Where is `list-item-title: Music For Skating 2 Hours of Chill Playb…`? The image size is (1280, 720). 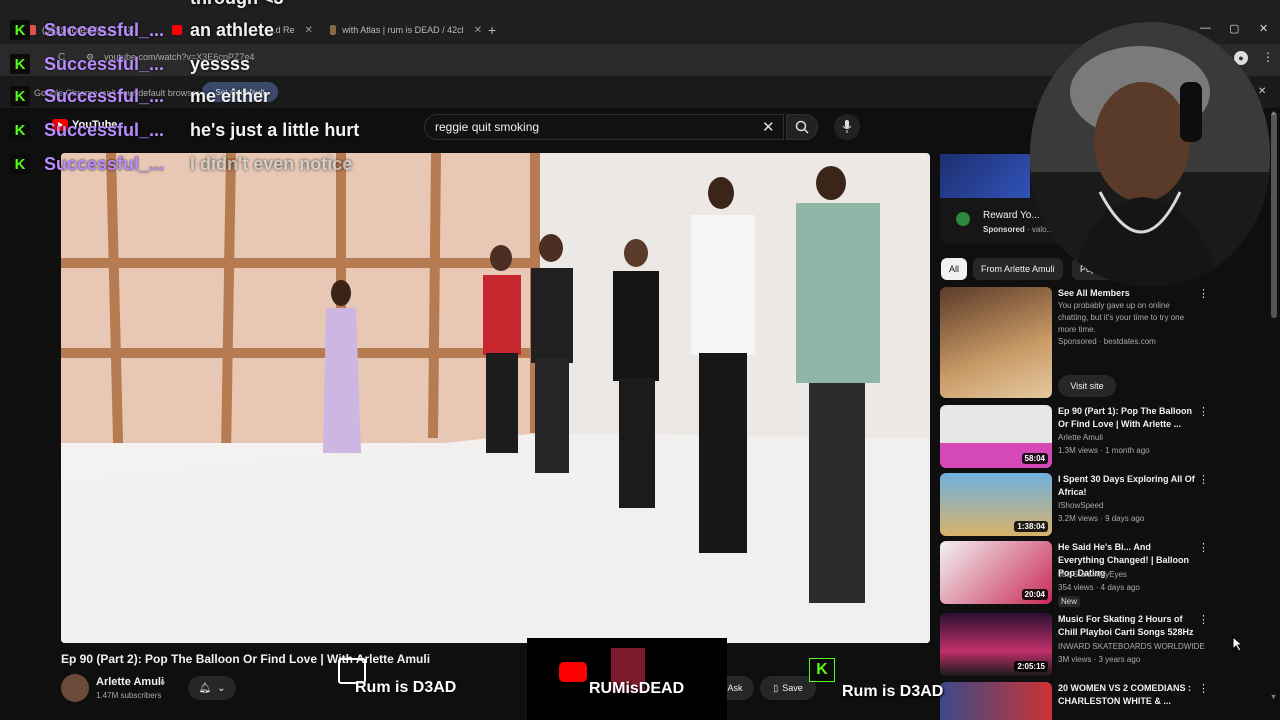
list-item-title: Music For Skating 2 Hours of Chill Playb… is located at coordinates (1126, 625).